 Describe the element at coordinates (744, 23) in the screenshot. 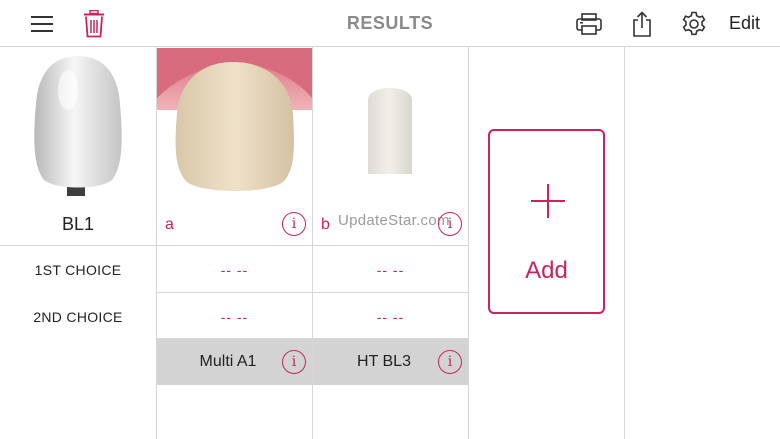

I see `edit-button: Edit` at that location.